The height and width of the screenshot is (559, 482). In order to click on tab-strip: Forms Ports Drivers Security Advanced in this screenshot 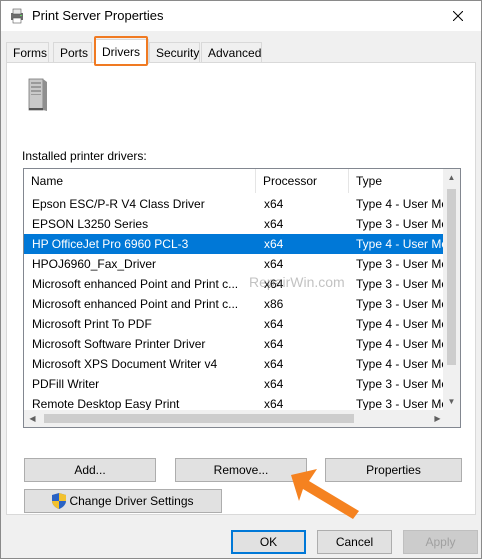, I will do `click(241, 51)`.